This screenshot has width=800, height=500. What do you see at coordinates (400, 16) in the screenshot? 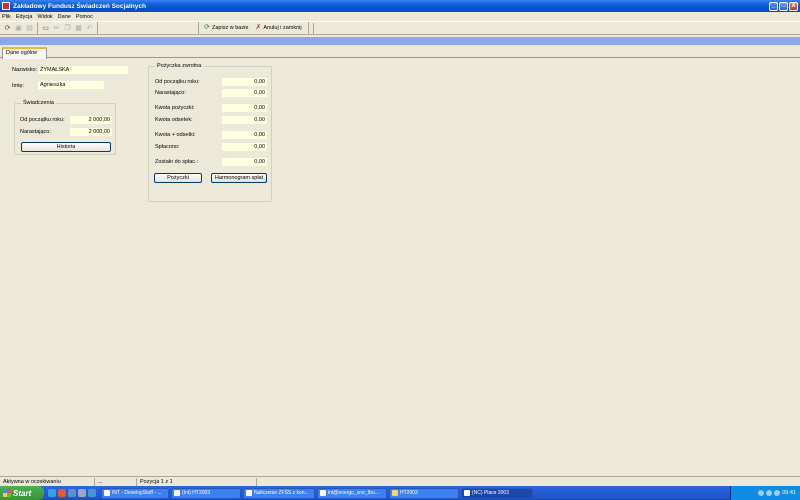
I see `menu-bar: Plik Edycja Widok Dane Pomoc` at bounding box center [400, 16].